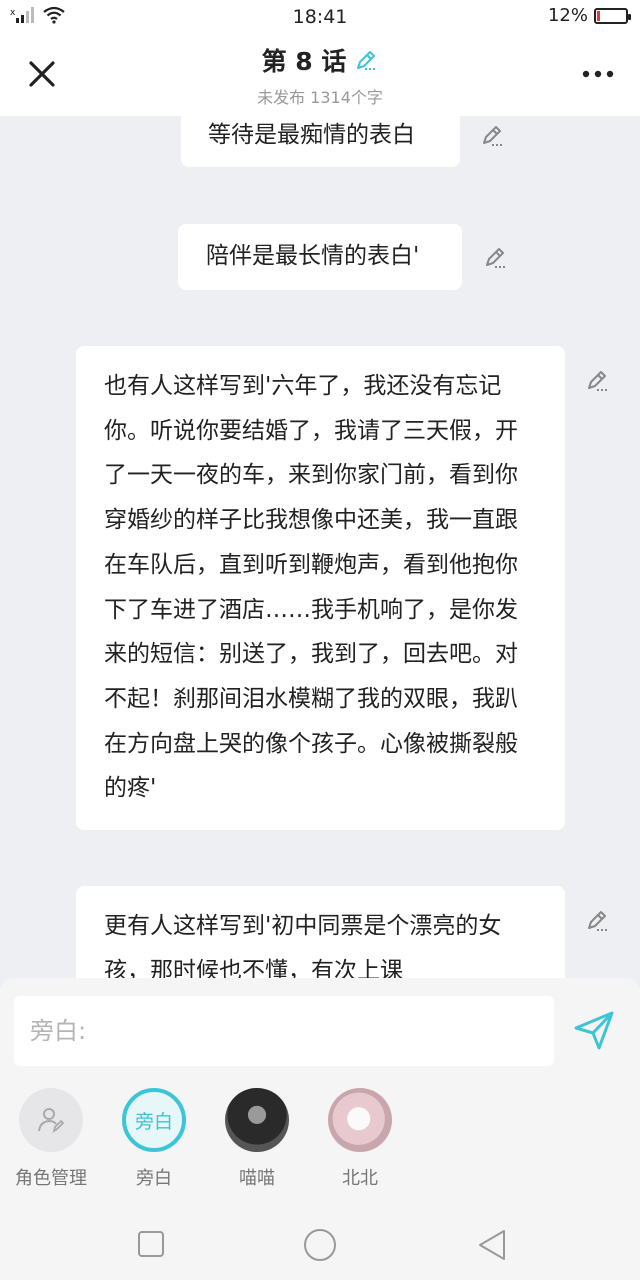 This screenshot has height=1280, width=640. I want to click on narrator-avatar: 旁白, so click(154, 1120).